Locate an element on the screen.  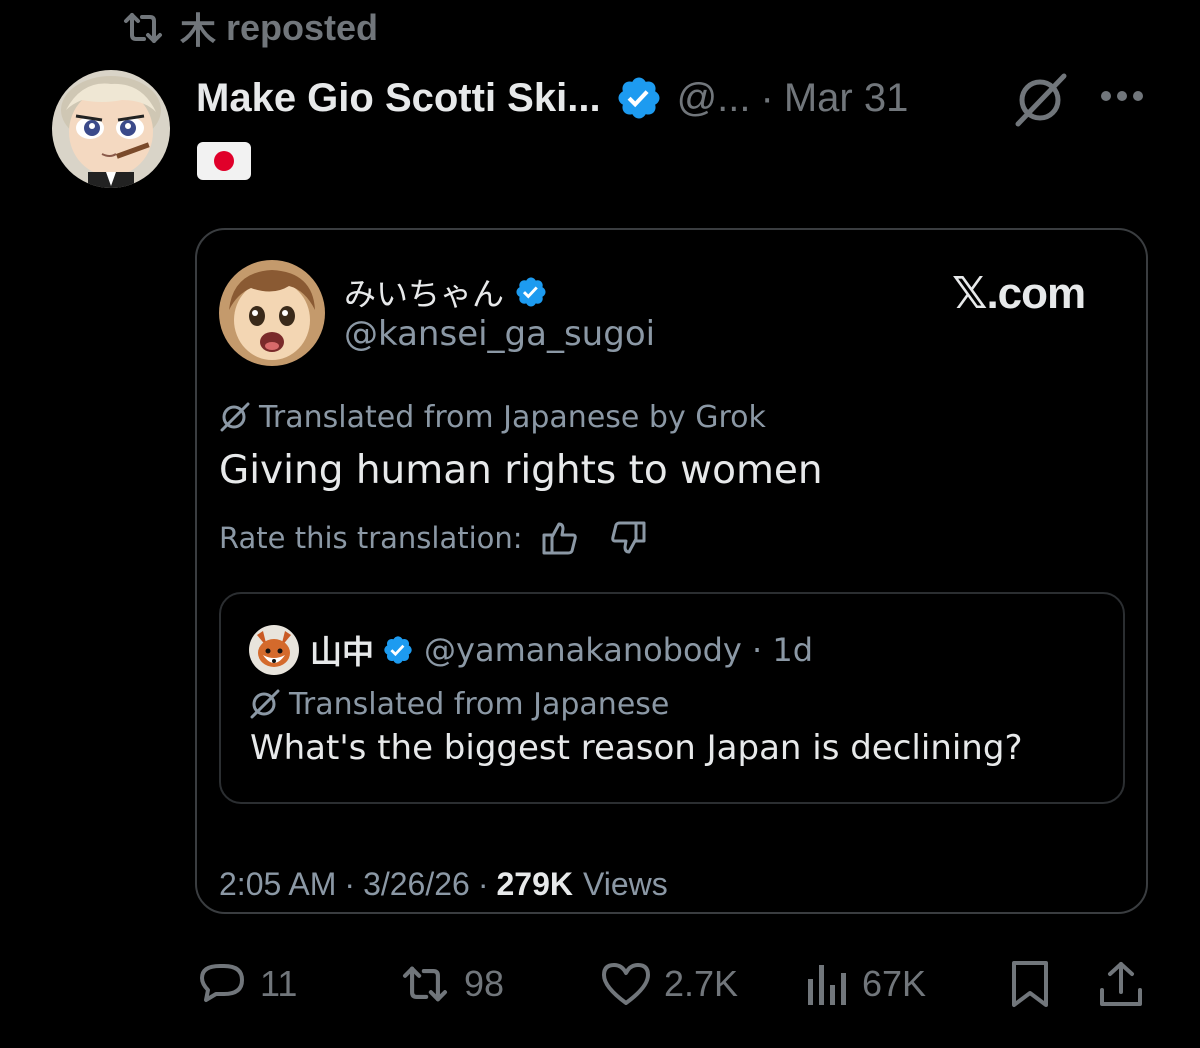
repost-button: 98 is located at coordinates (451, 984).